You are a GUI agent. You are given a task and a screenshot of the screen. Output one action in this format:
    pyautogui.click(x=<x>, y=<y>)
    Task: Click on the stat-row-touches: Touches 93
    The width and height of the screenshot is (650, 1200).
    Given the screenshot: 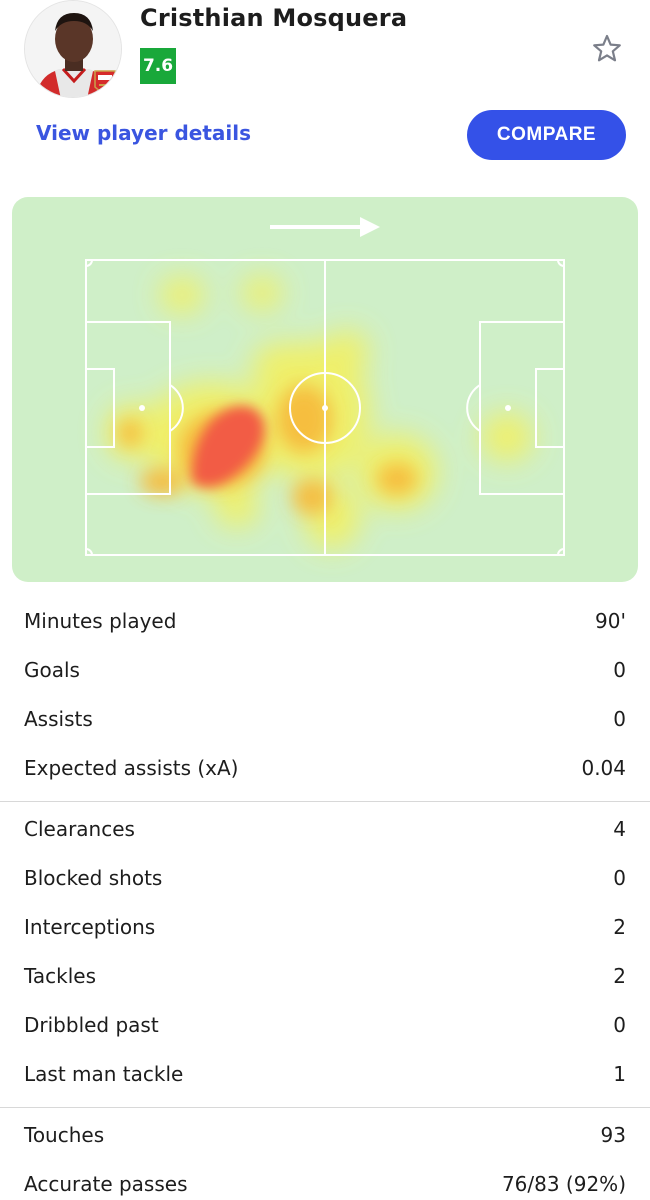 What is the action you would take?
    pyautogui.click(x=325, y=1134)
    